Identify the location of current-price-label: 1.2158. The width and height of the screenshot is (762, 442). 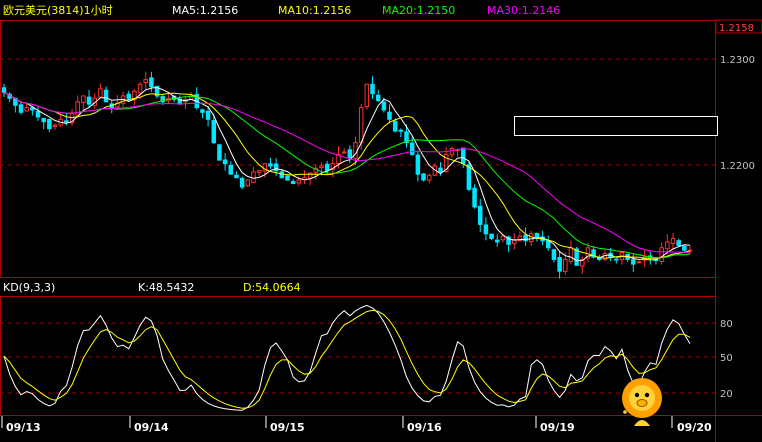
(736, 28).